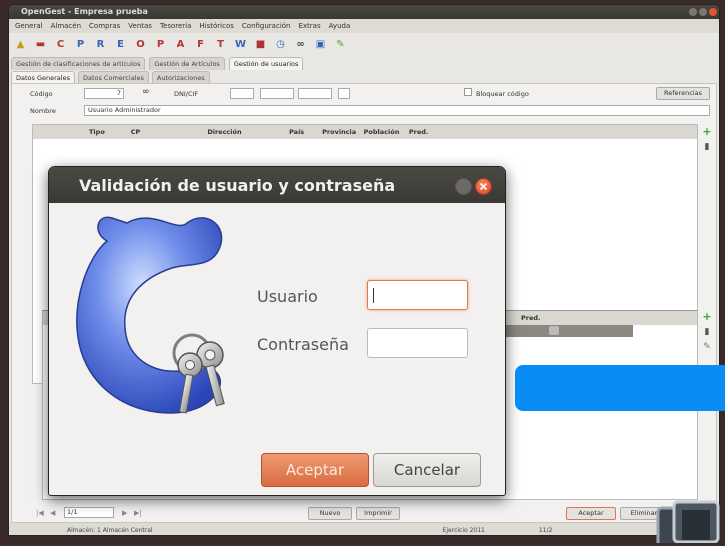 This screenshot has width=725, height=546. I want to click on next-record-icon: ▶, so click(124, 513).